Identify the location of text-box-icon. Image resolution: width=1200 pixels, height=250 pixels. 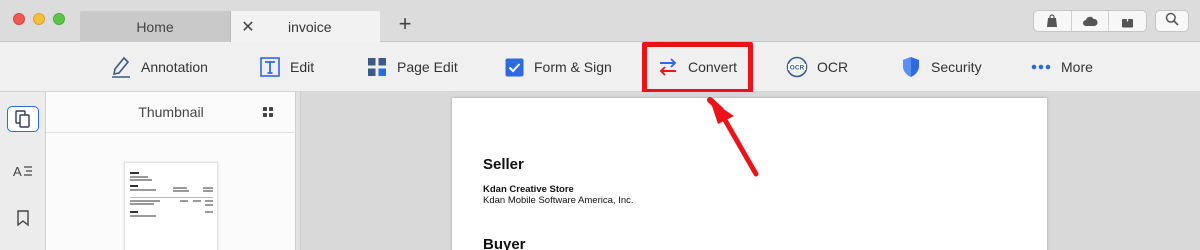
(270, 67).